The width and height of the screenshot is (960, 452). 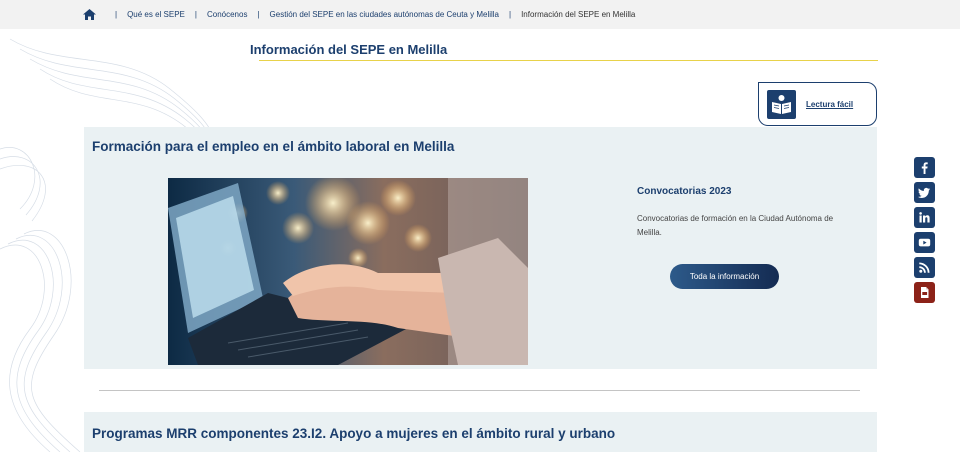 What do you see at coordinates (724, 276) in the screenshot?
I see `all-information-button: Toda la información` at bounding box center [724, 276].